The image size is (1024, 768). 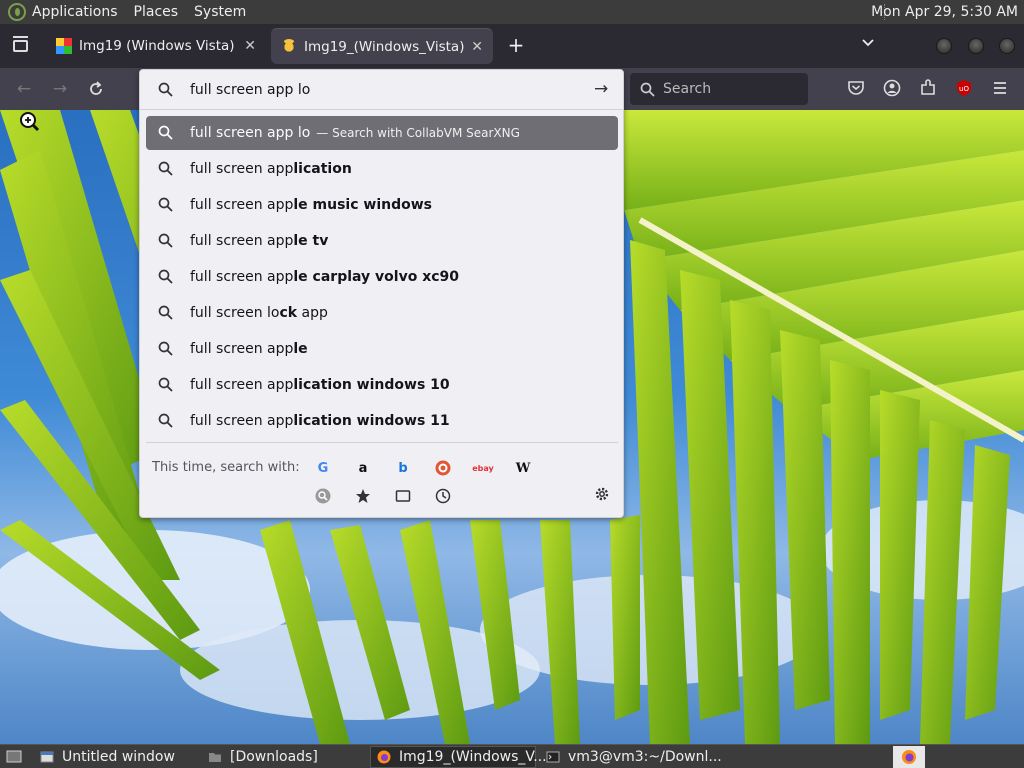 I want to click on tabs-icon, so click(x=403, y=496).